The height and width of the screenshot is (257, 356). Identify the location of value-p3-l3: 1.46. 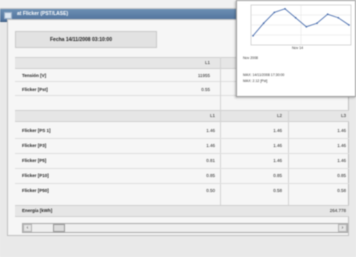
(341, 145).